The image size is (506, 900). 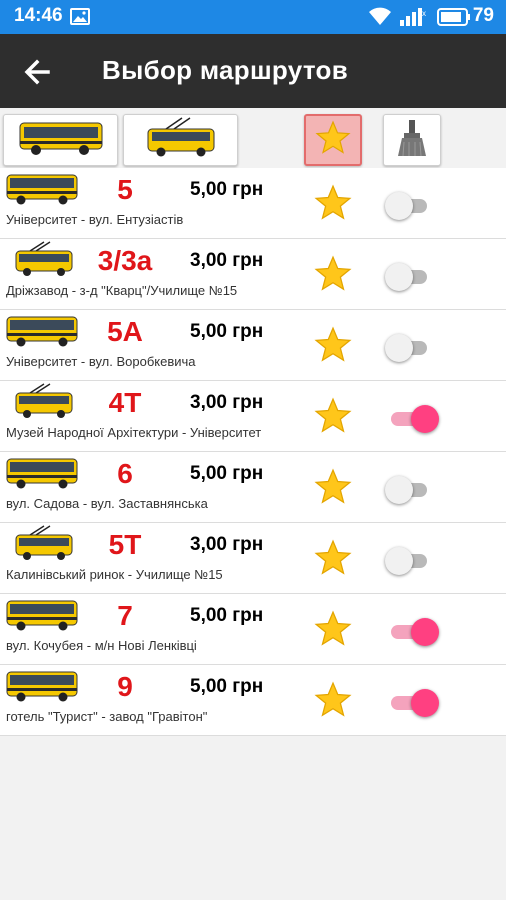 I want to click on route-description: вул. Кочубея - м/н Нові Ленківці, so click(x=101, y=645).